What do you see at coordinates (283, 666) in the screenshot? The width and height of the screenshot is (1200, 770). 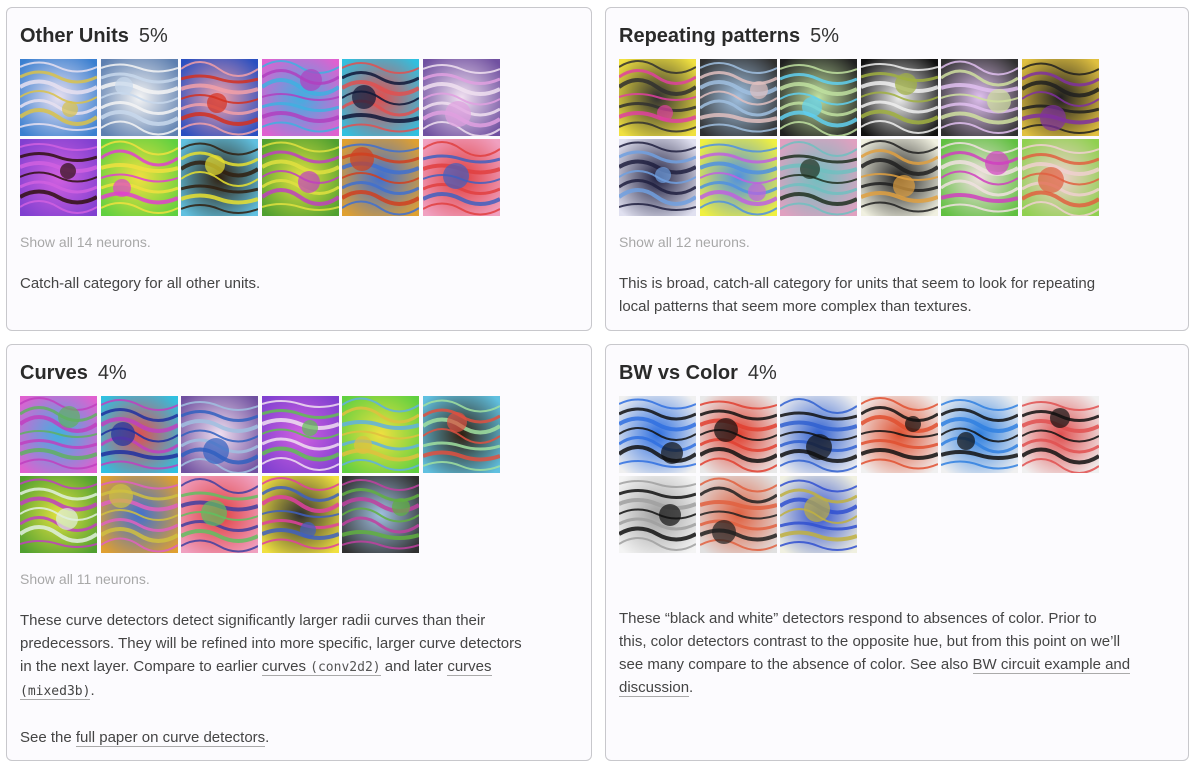 I see `link-text: curves` at bounding box center [283, 666].